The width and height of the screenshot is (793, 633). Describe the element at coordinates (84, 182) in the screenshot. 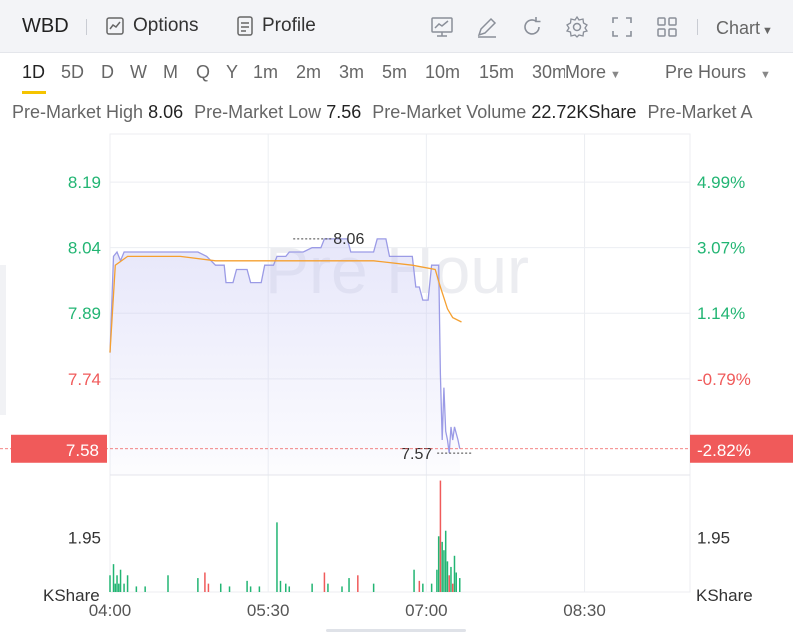

I see `y-tick-label: 8.19` at that location.